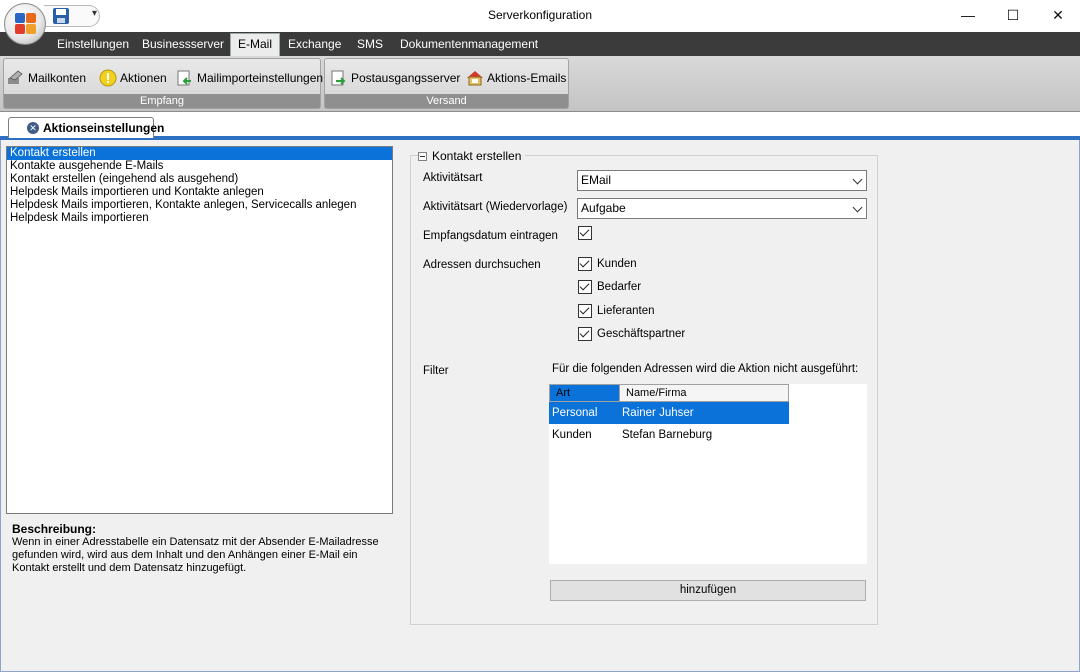 The height and width of the screenshot is (672, 1080). I want to click on tab-businessserver: Businessserver, so click(183, 44).